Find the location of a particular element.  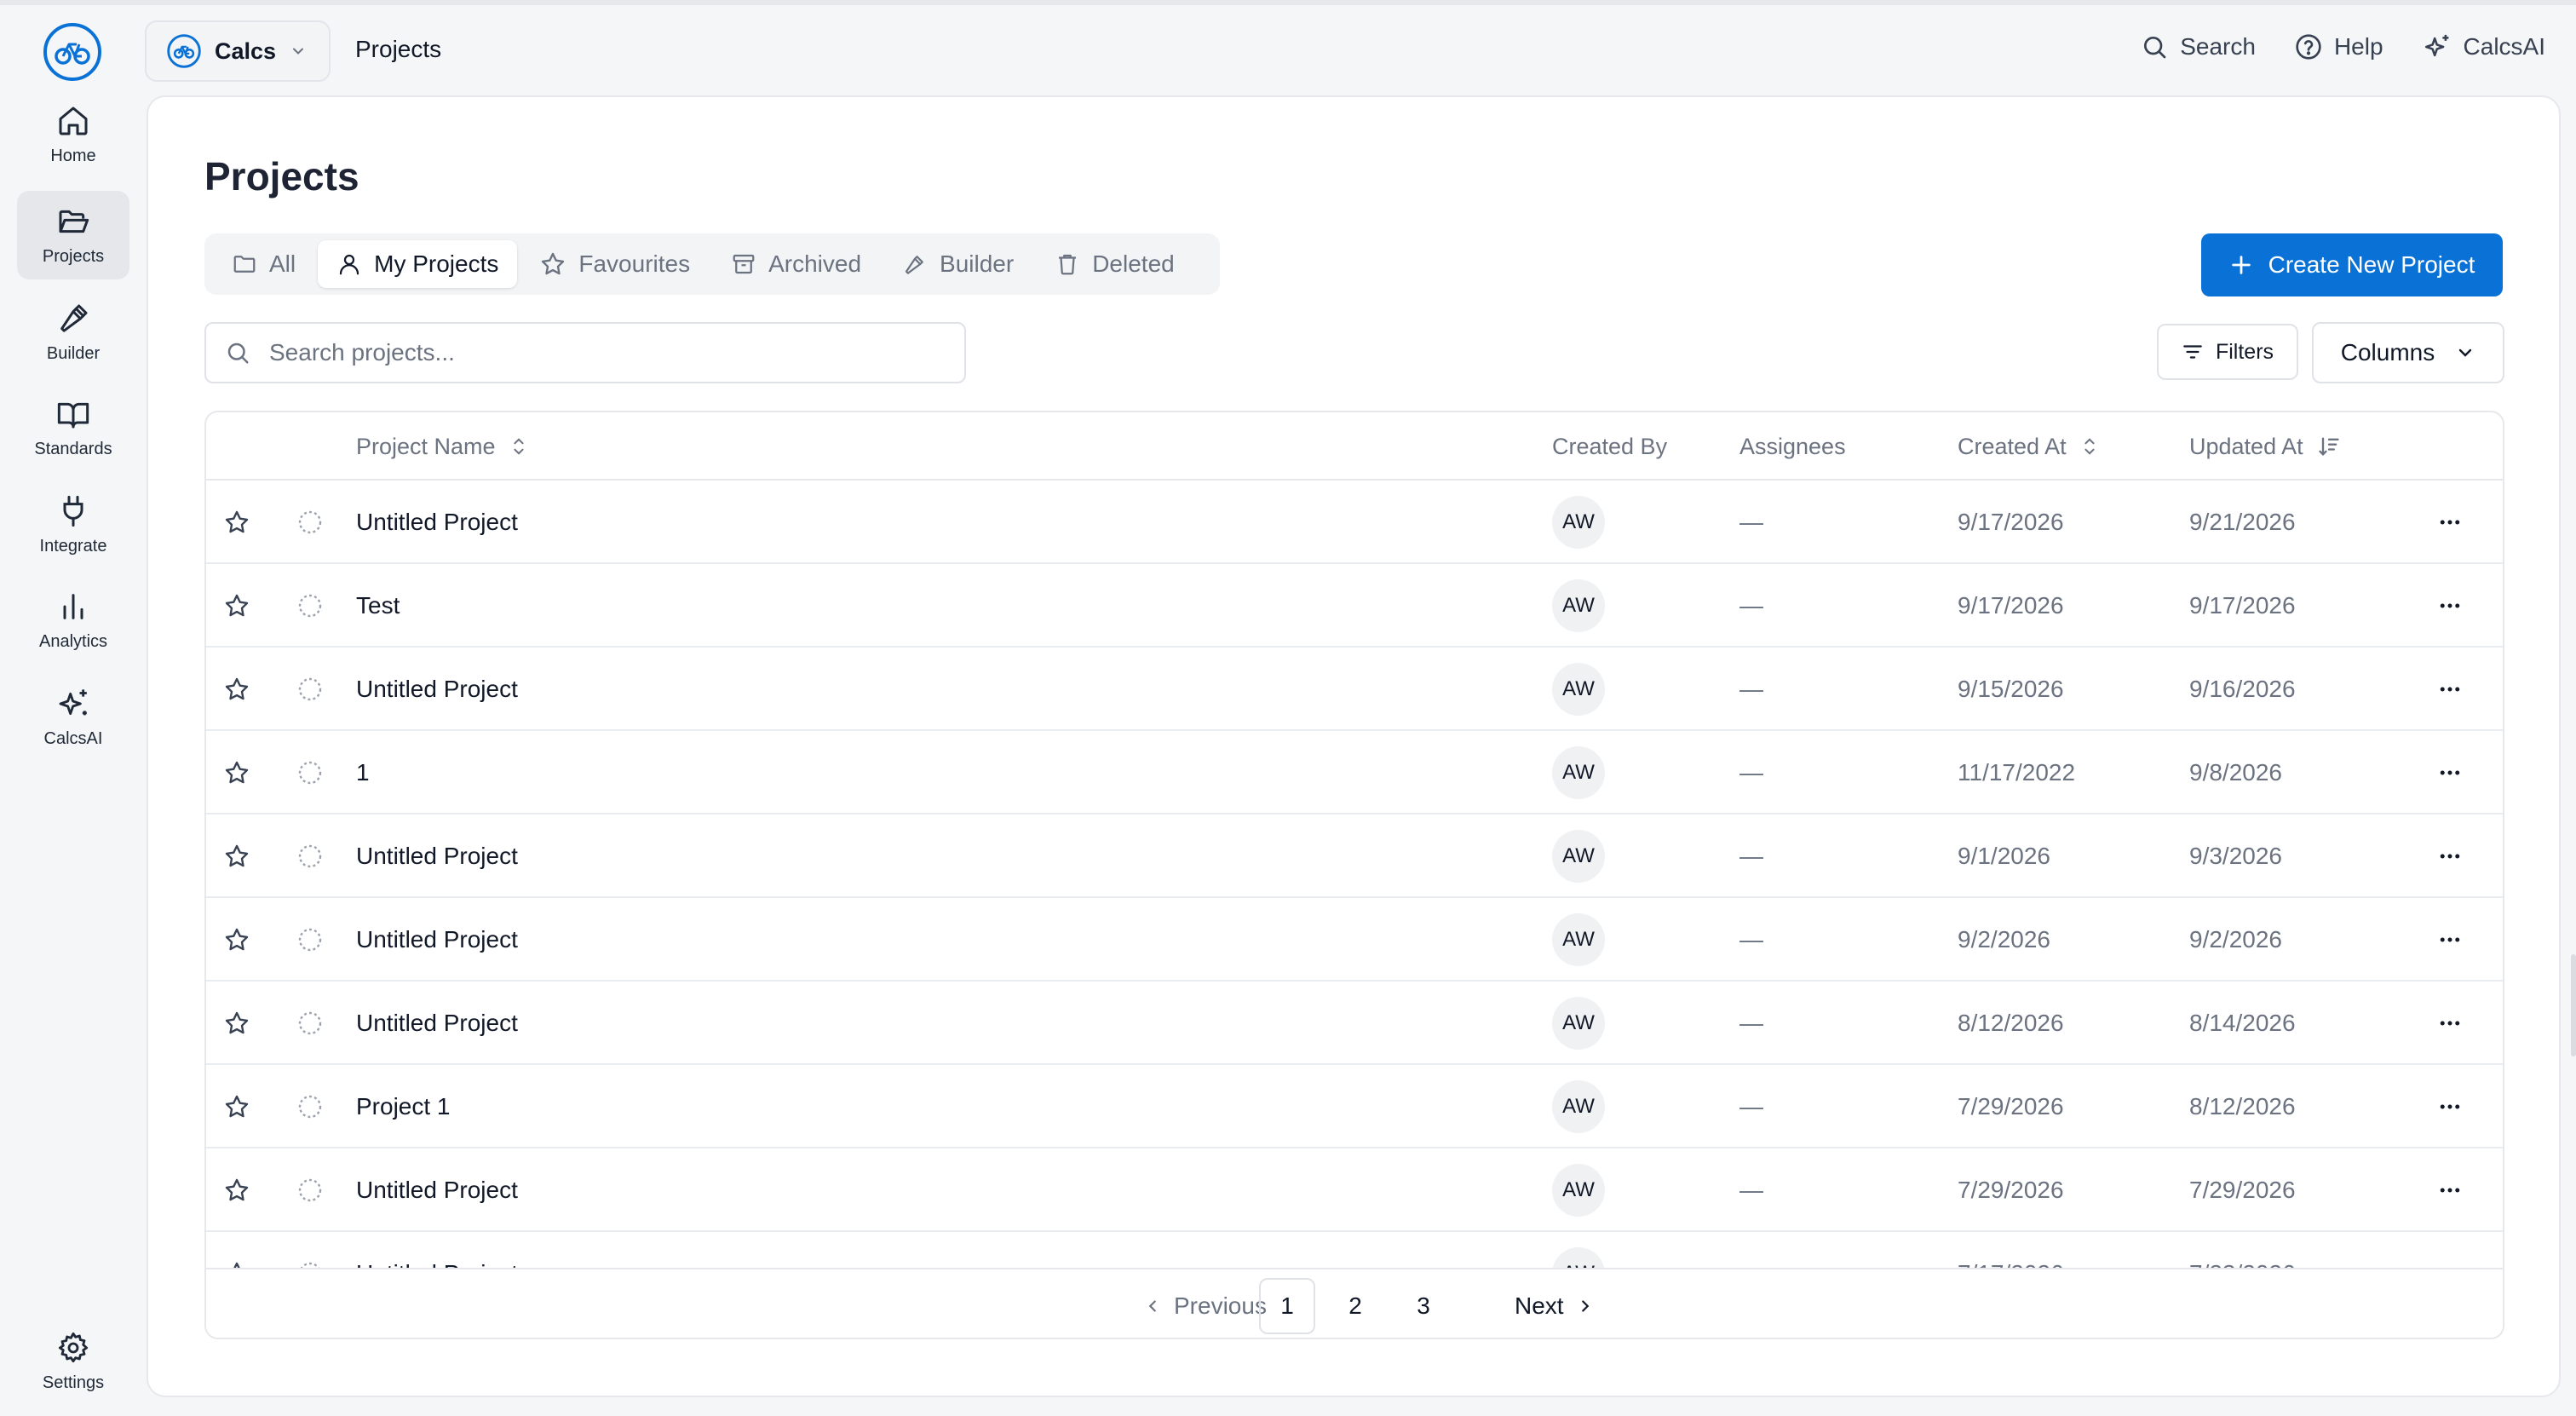

sidebar-item-standards: Standards is located at coordinates (73, 427).